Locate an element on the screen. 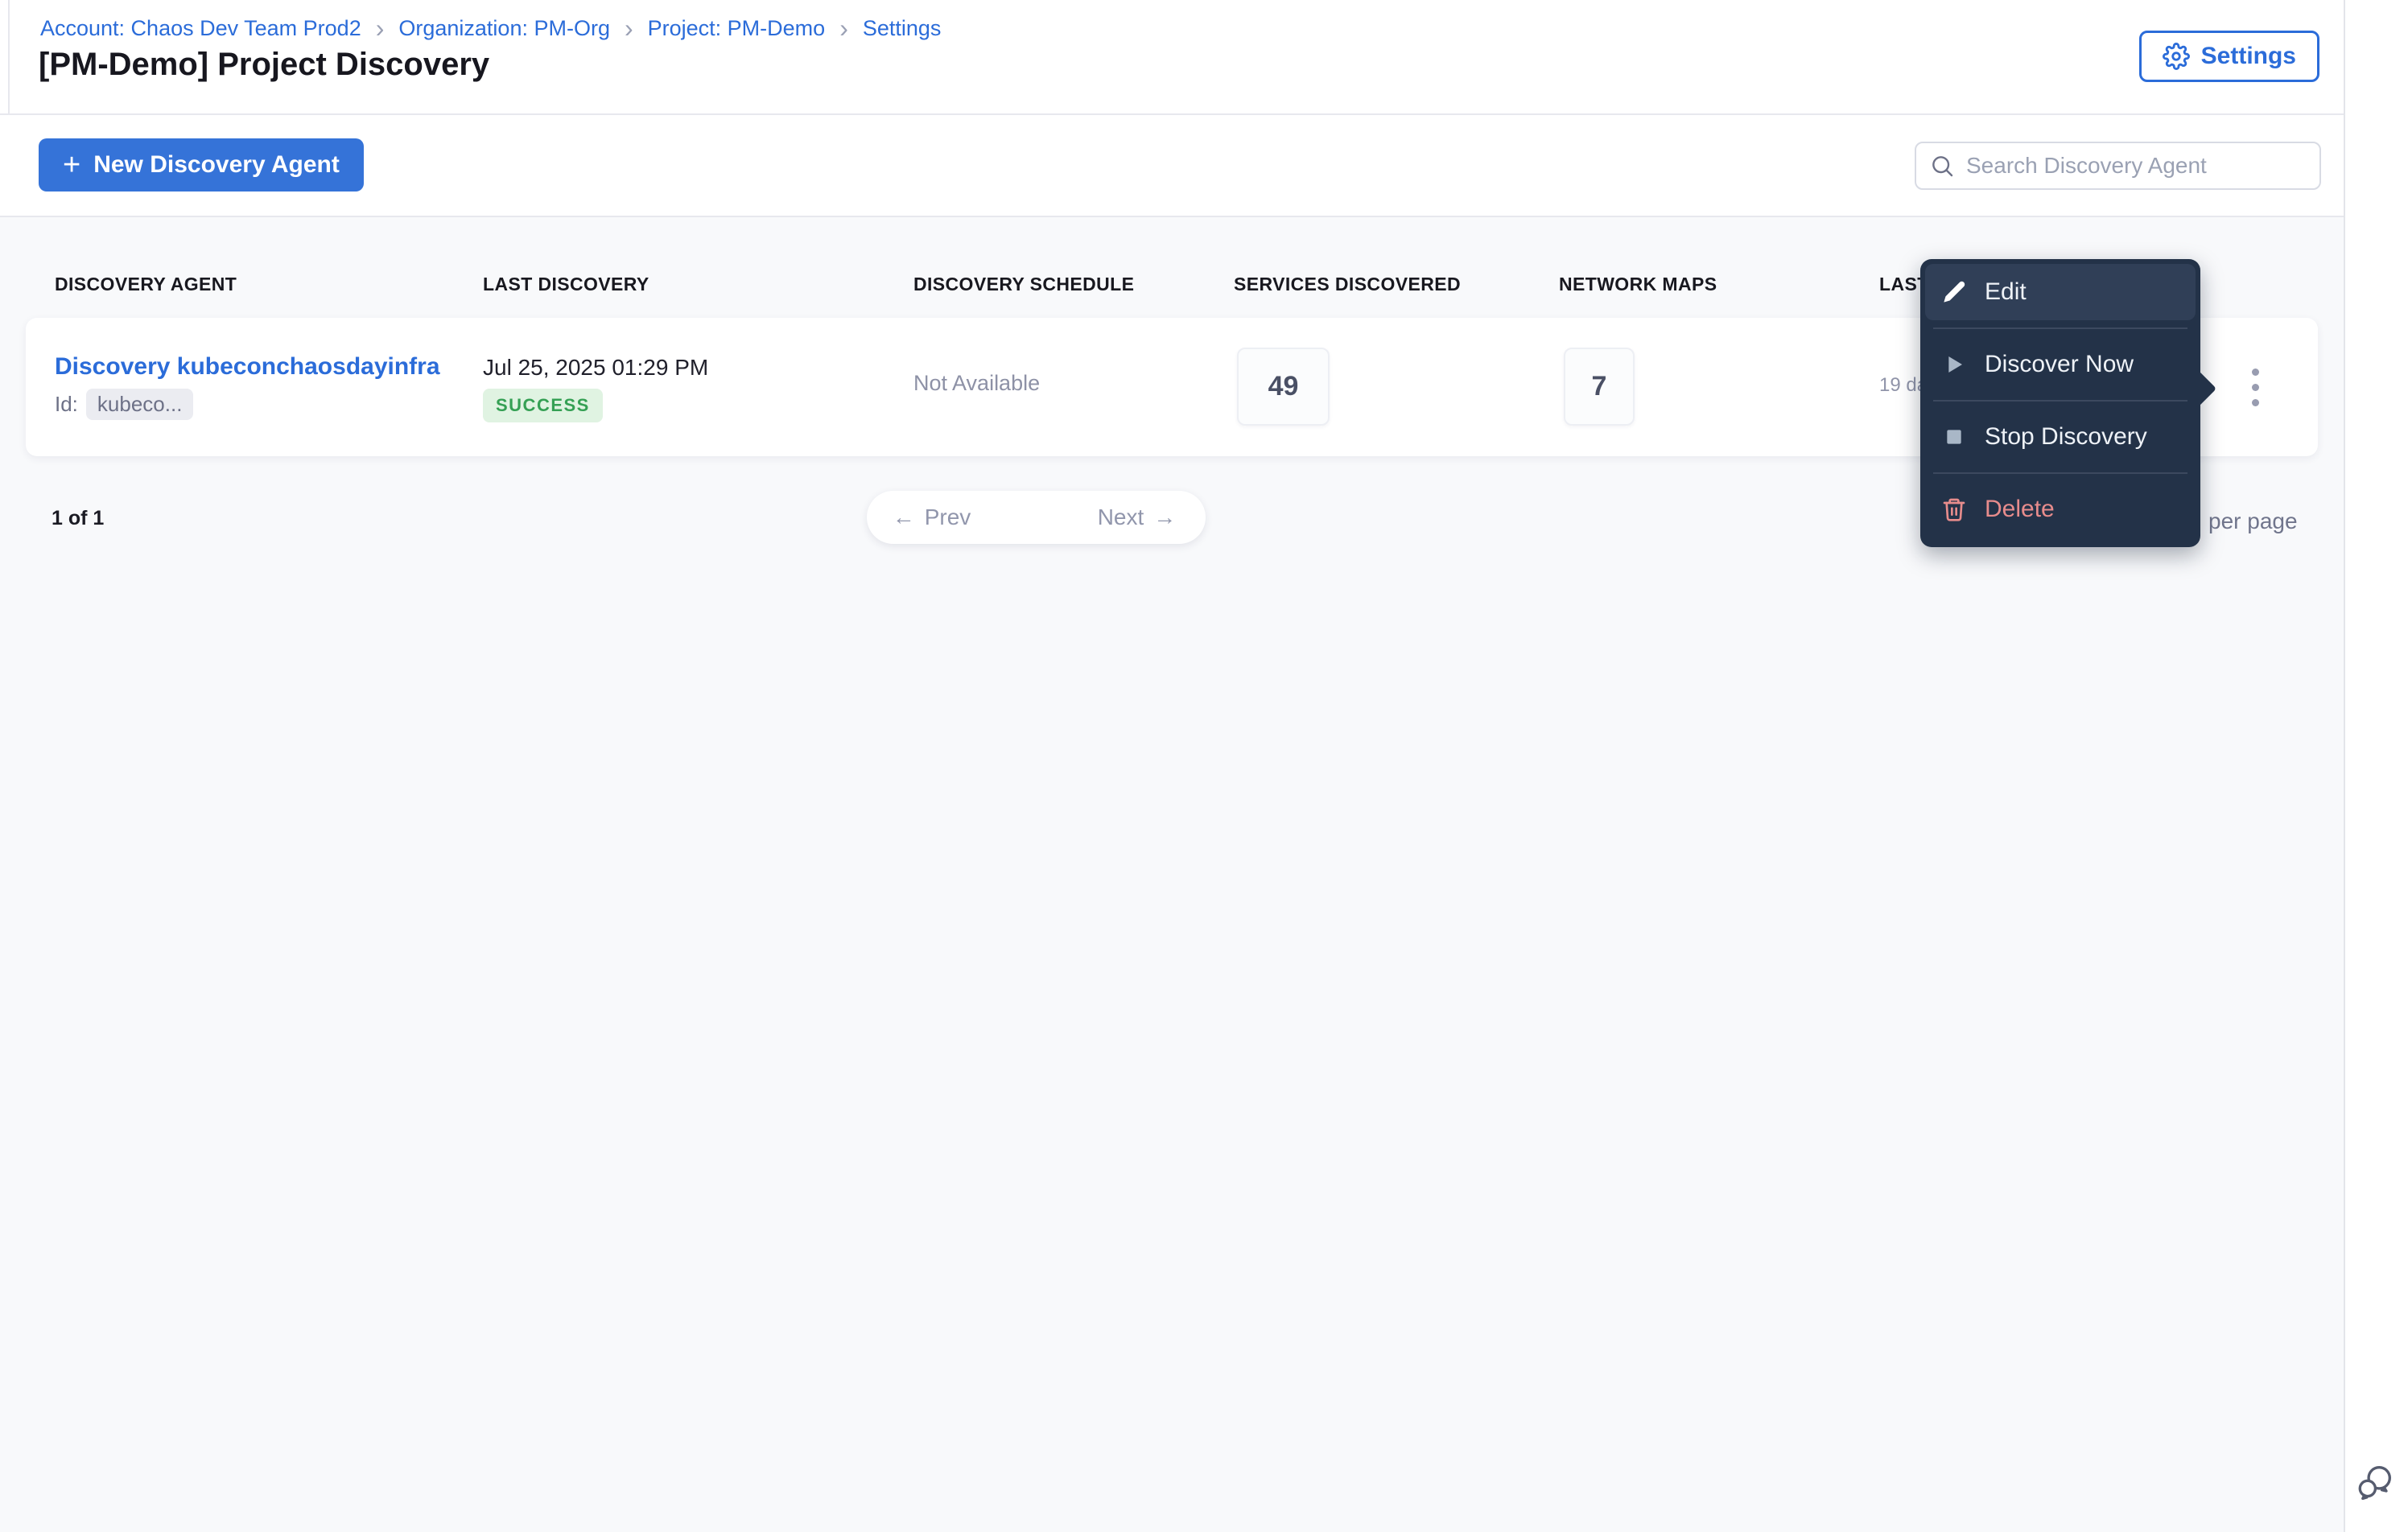  breadcrumb-settings-link: Settings is located at coordinates (902, 28).